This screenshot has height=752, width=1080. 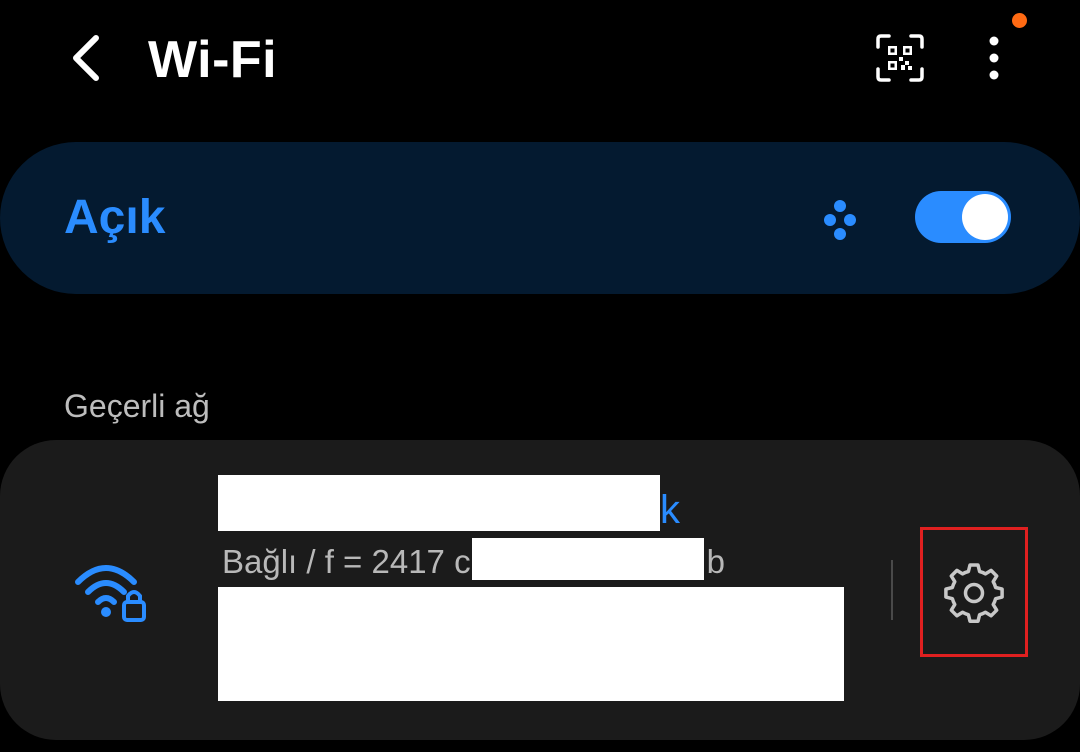 I want to click on gear-icon, so click(x=974, y=593).